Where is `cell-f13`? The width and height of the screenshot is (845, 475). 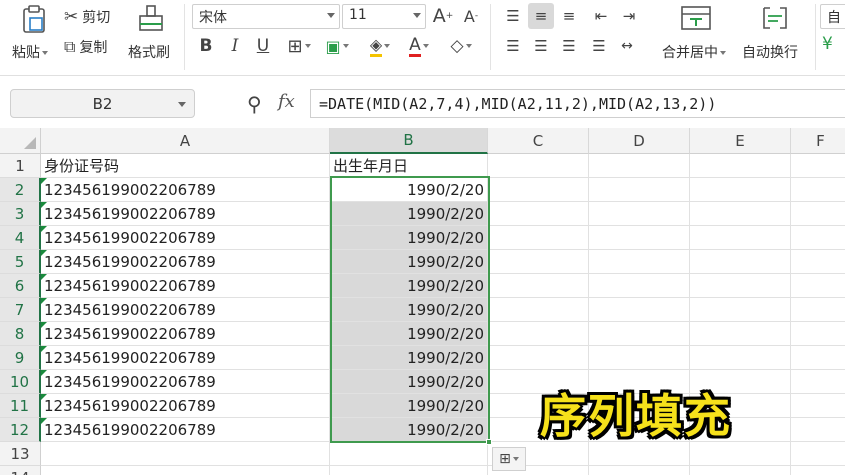 cell-f13 is located at coordinates (818, 454).